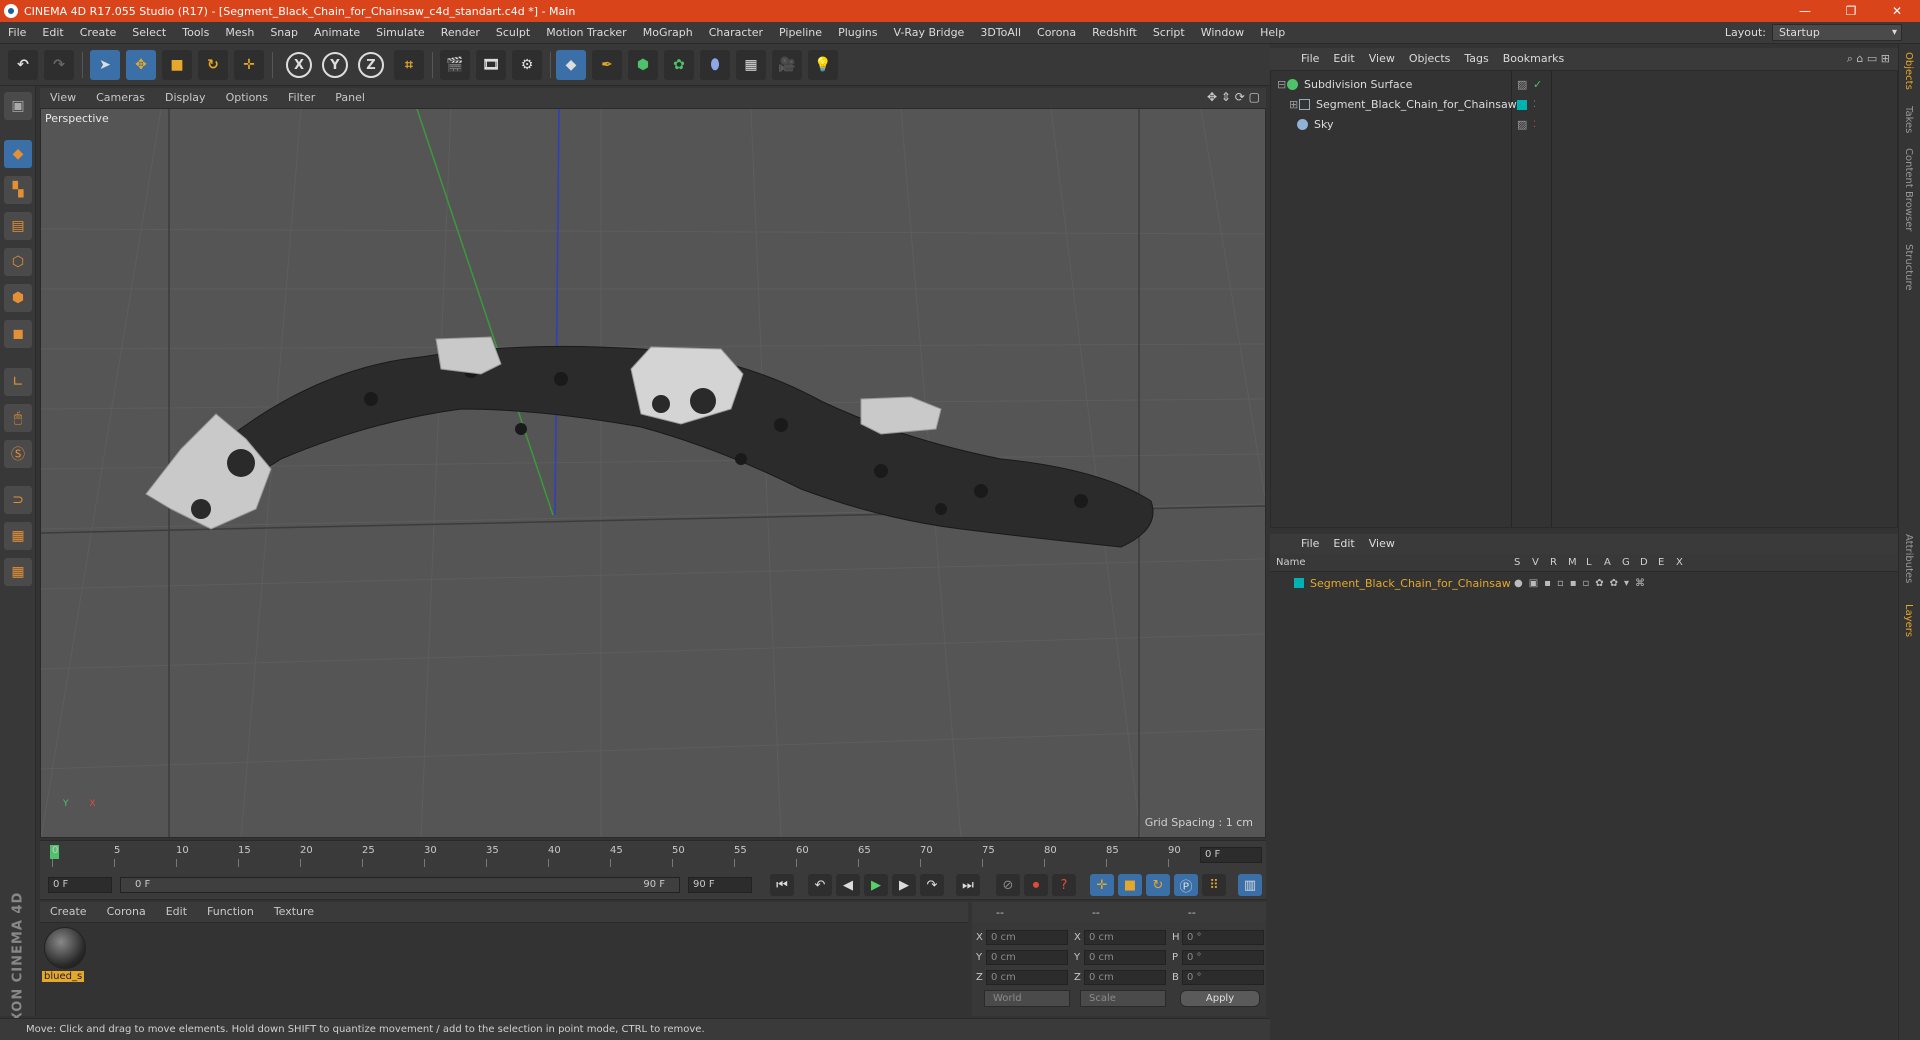 Image resolution: width=1920 pixels, height=1040 pixels. What do you see at coordinates (1223, 937) in the screenshot?
I see `rotation-h-field: 0 °` at bounding box center [1223, 937].